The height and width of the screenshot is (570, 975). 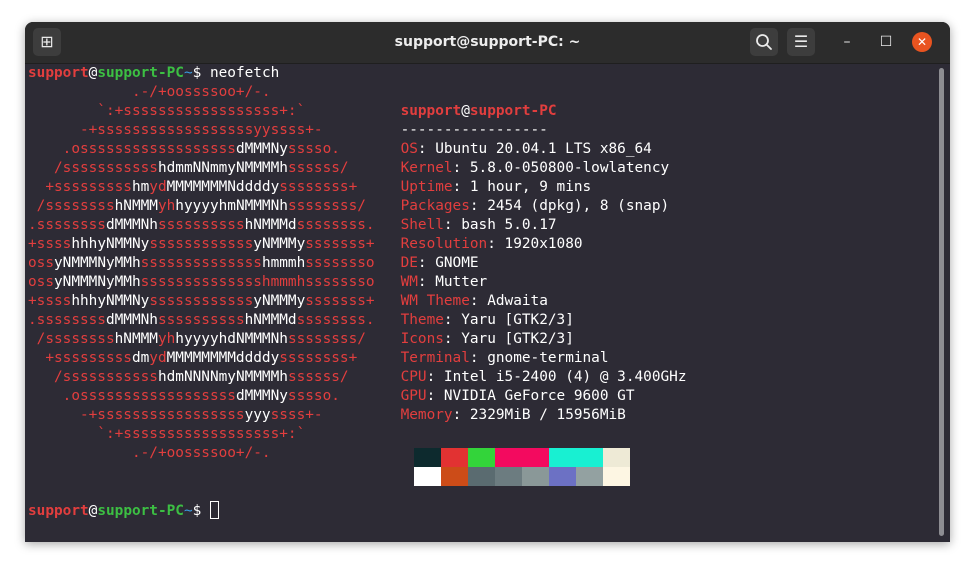 I want to click on ascii-logo-segment: hyyyyhdNMMMNh, so click(x=231, y=339).